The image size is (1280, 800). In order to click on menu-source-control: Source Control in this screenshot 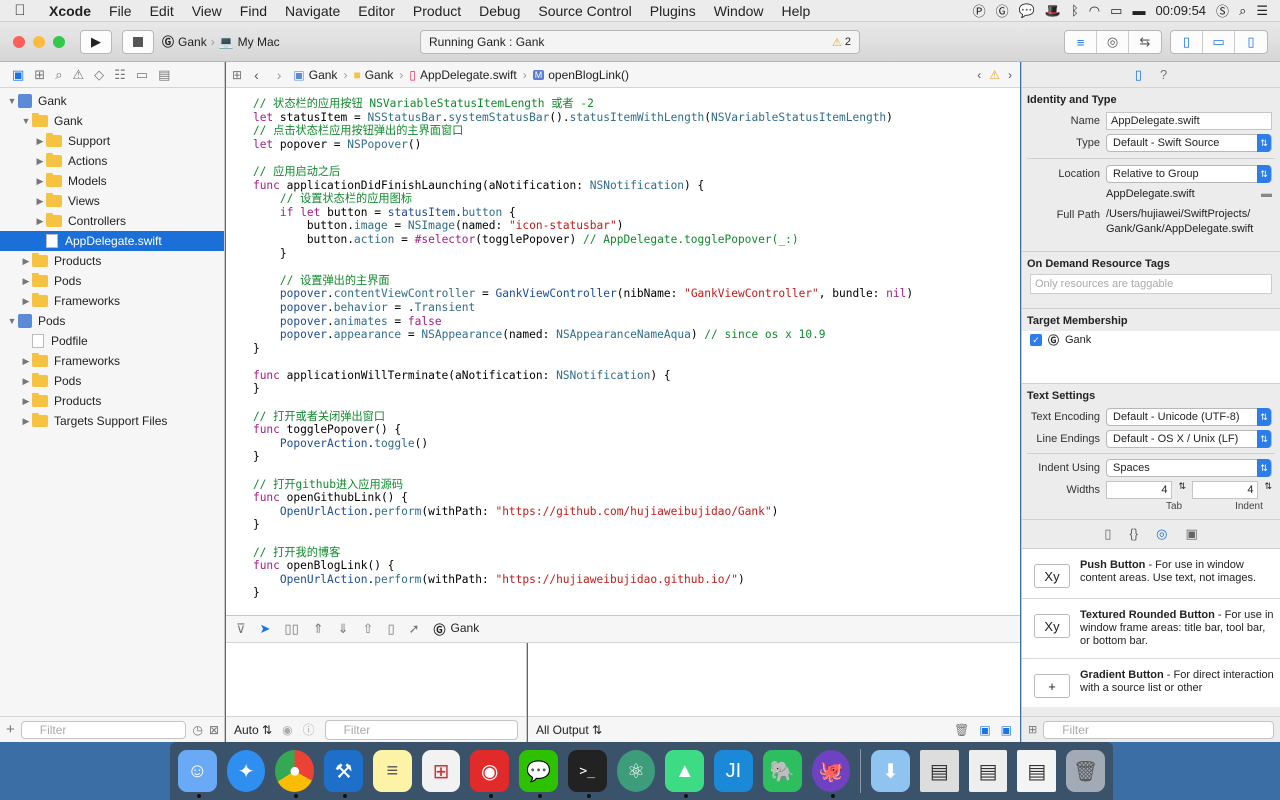, I will do `click(584, 11)`.